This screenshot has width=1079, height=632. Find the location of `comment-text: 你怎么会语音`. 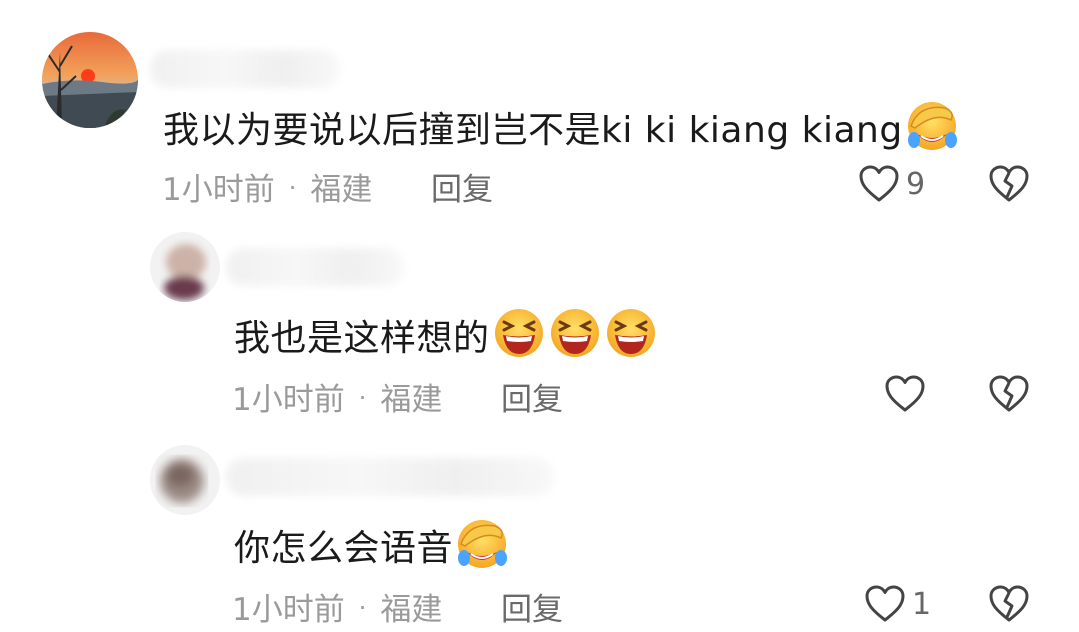

comment-text: 你怎么会语音 is located at coordinates (371, 543).